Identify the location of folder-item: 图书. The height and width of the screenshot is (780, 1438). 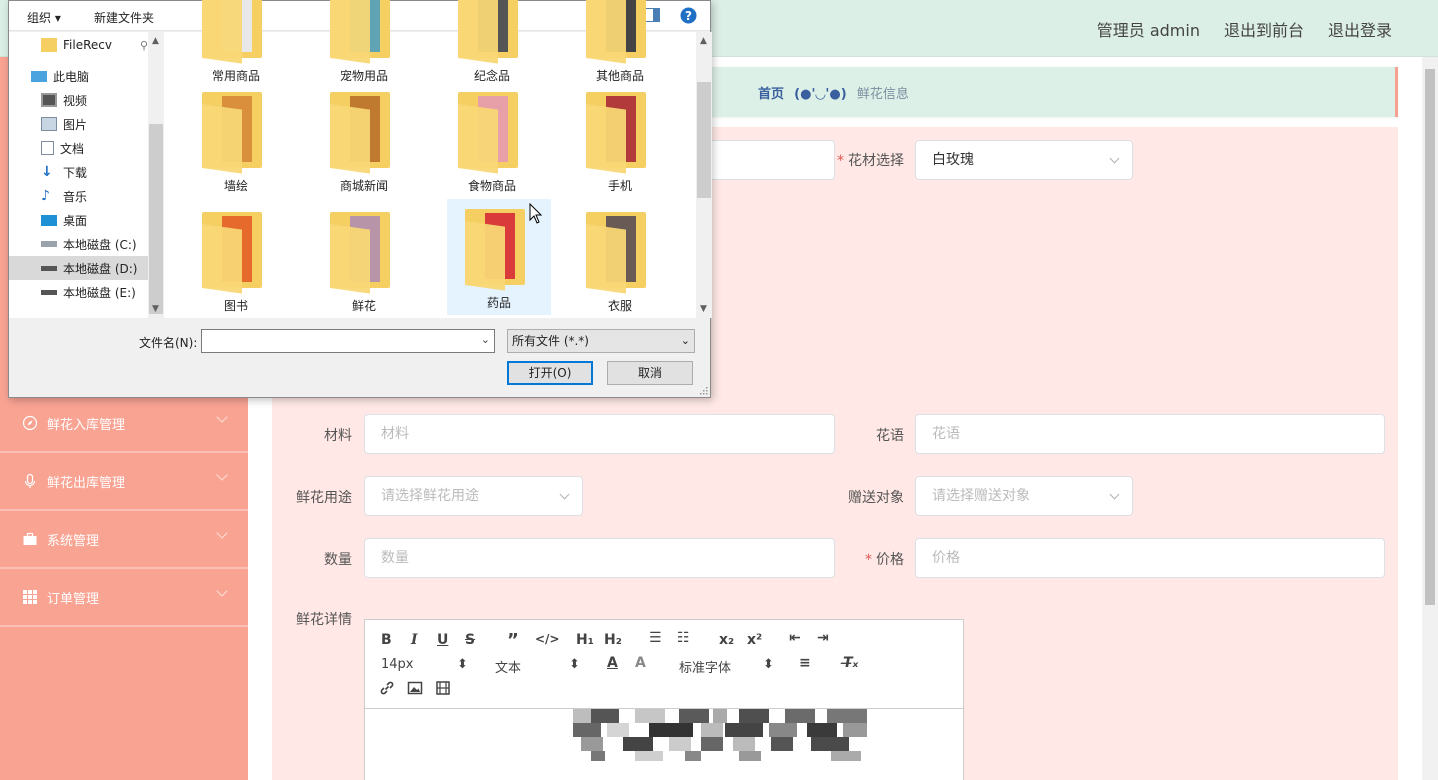
(236, 260).